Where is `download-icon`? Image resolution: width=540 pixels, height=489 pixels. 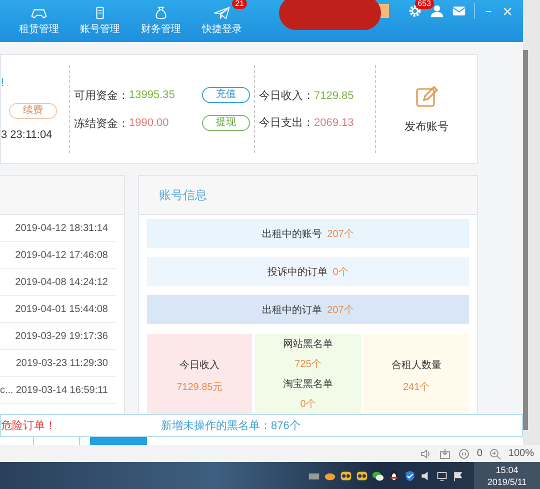 download-icon is located at coordinates (444, 454).